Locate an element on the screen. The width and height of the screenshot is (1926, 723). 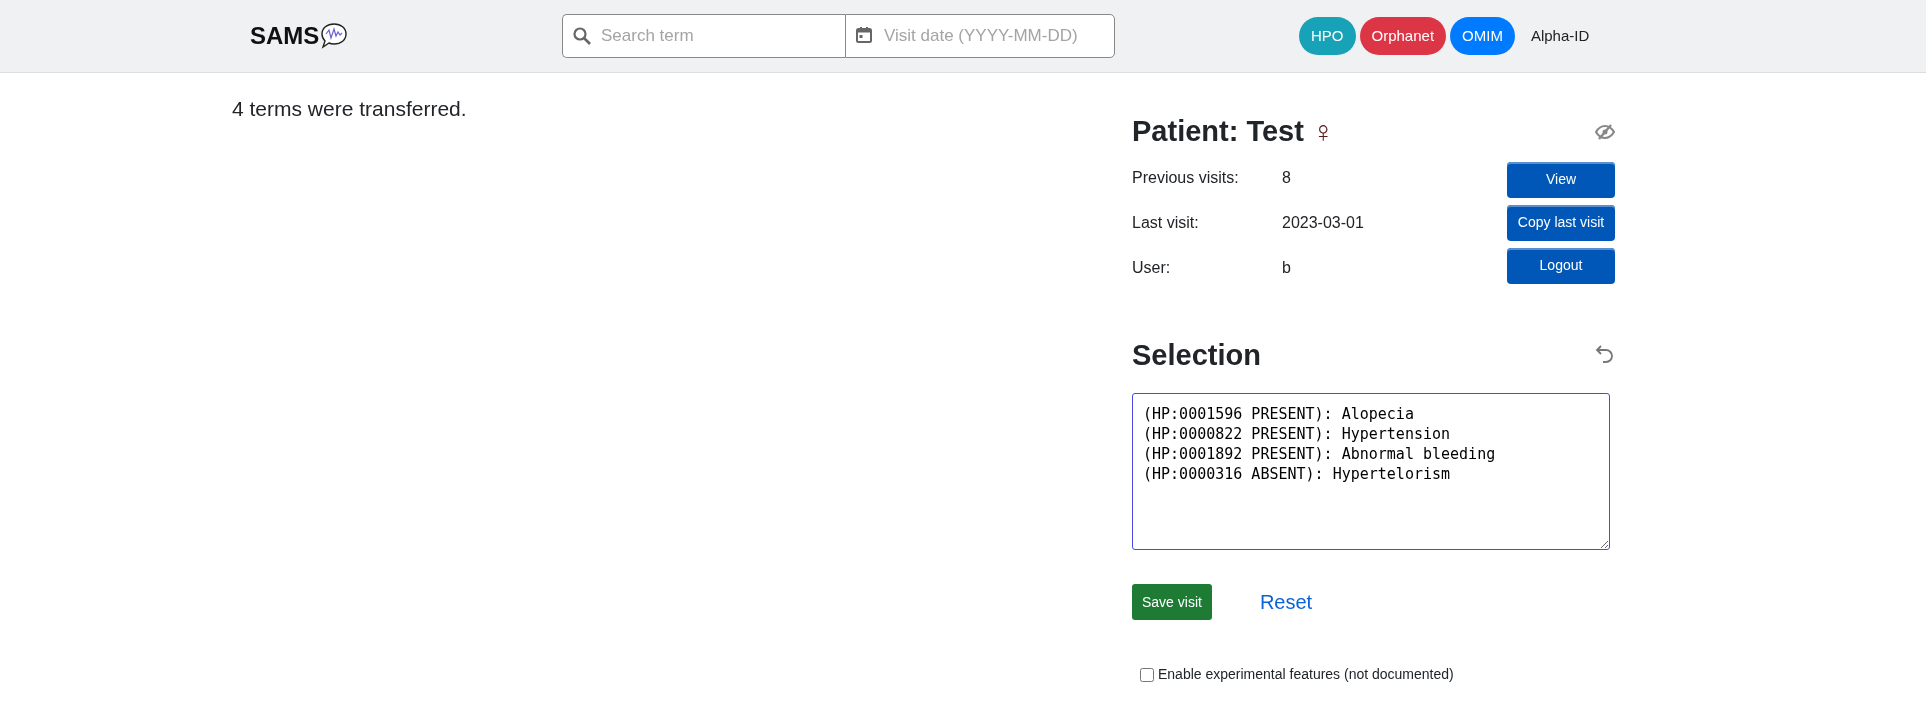
patient-action-button: View is located at coordinates (1561, 179).